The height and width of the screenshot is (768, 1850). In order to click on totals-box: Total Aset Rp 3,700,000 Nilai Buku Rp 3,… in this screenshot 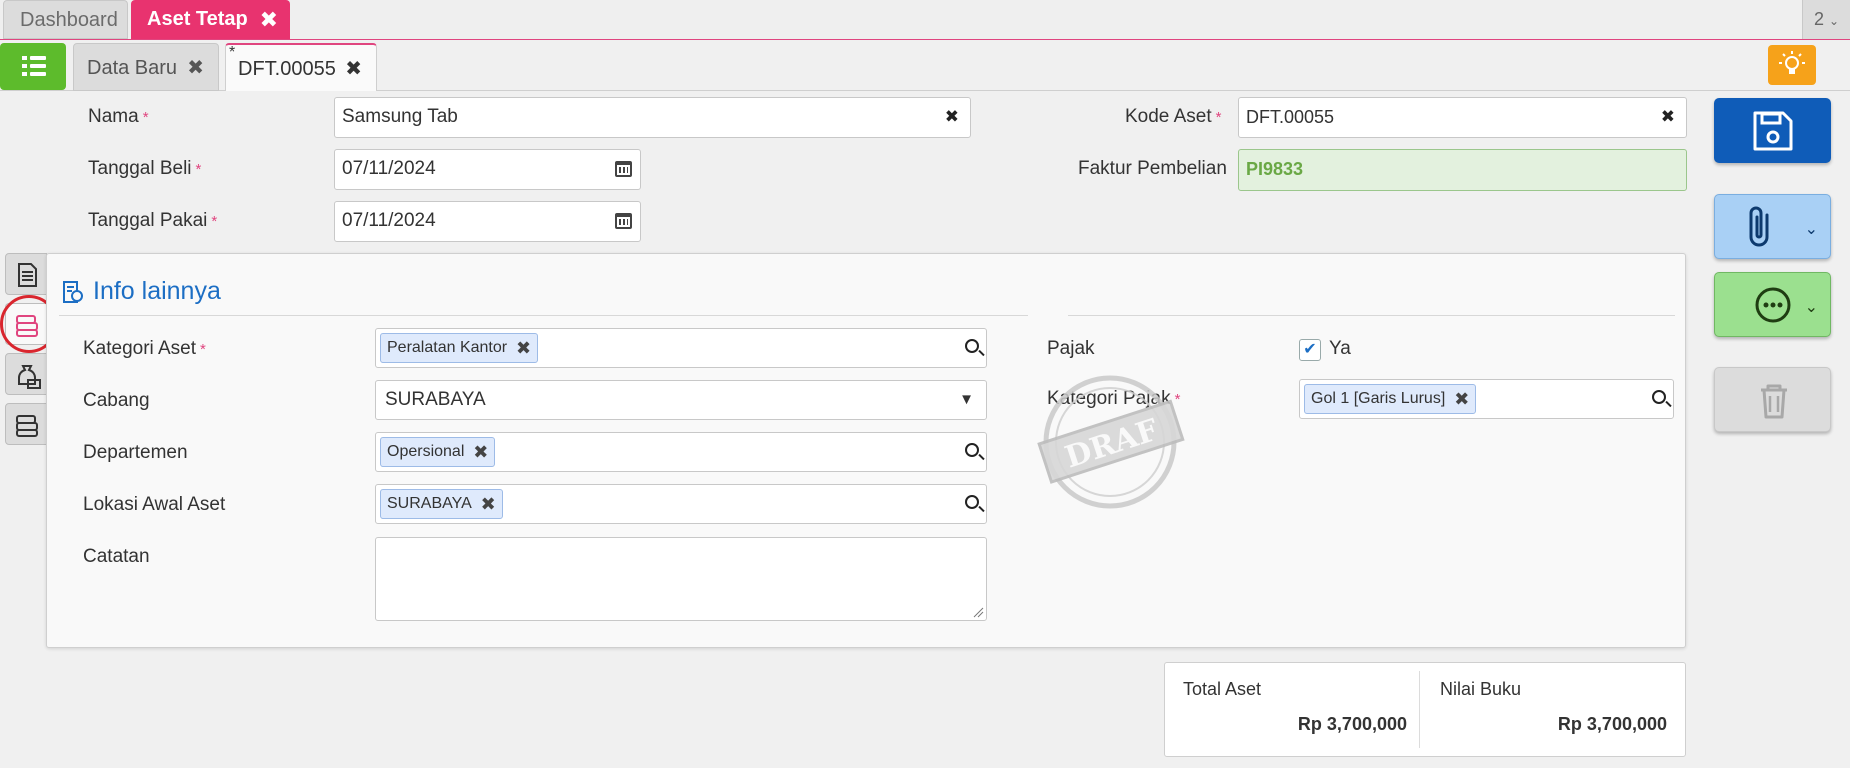, I will do `click(1425, 709)`.